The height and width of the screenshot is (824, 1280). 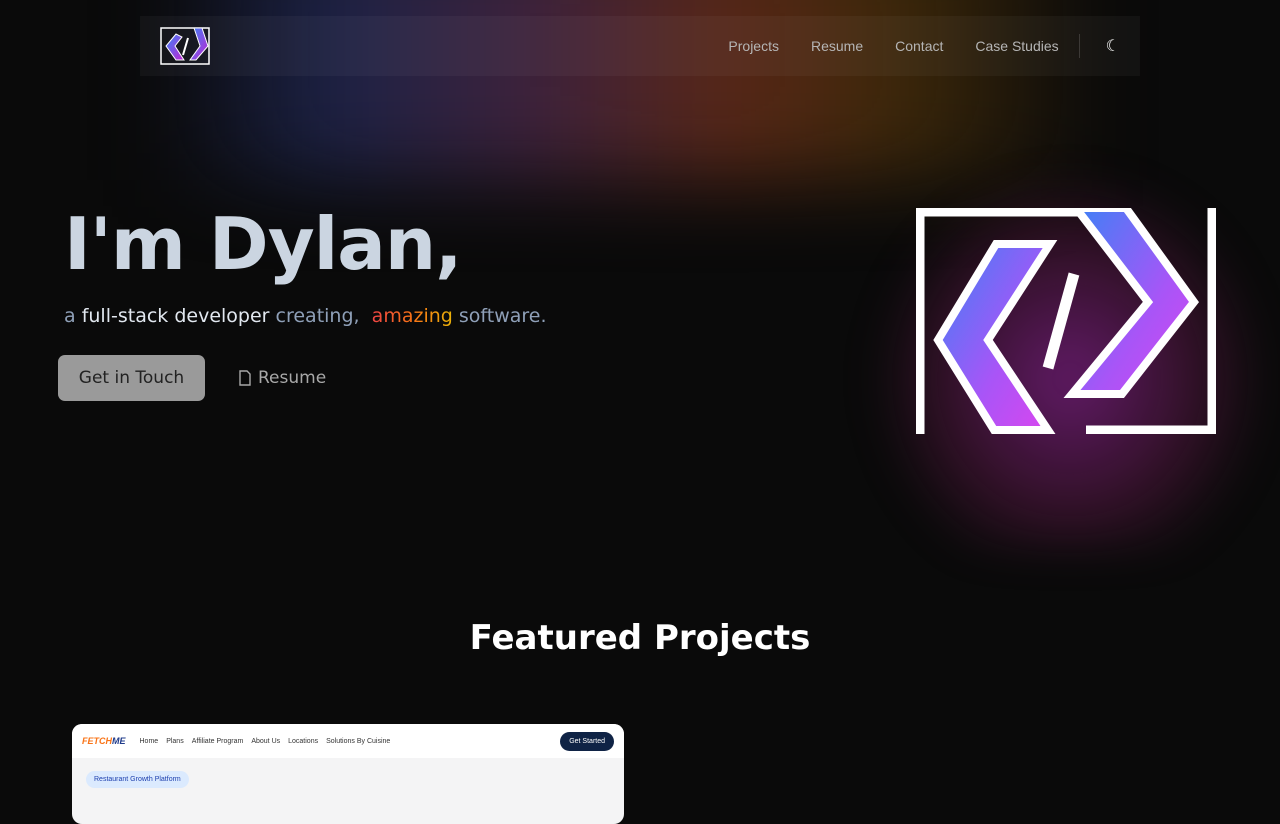 What do you see at coordinates (317, 316) in the screenshot?
I see `sub-creating: creating,` at bounding box center [317, 316].